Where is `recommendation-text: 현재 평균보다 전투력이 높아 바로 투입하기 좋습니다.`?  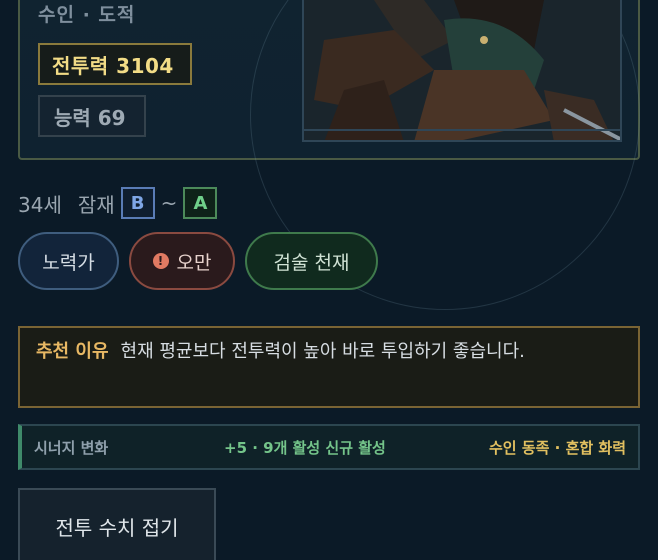 recommendation-text: 현재 평균보다 전투력이 높아 바로 투입하기 좋습니다. is located at coordinates (322, 351).